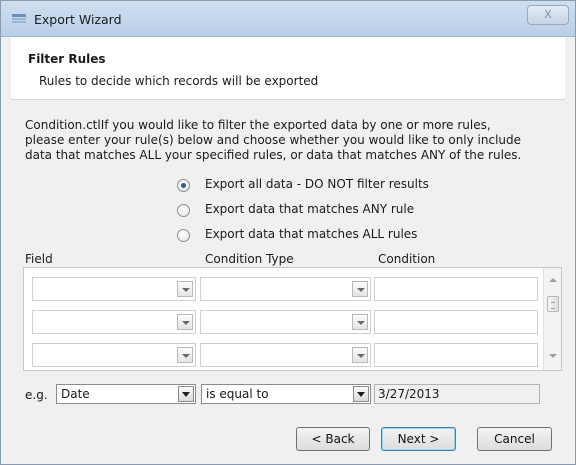 The image size is (576, 465). I want to click on example-field-combo: Date, so click(126, 394).